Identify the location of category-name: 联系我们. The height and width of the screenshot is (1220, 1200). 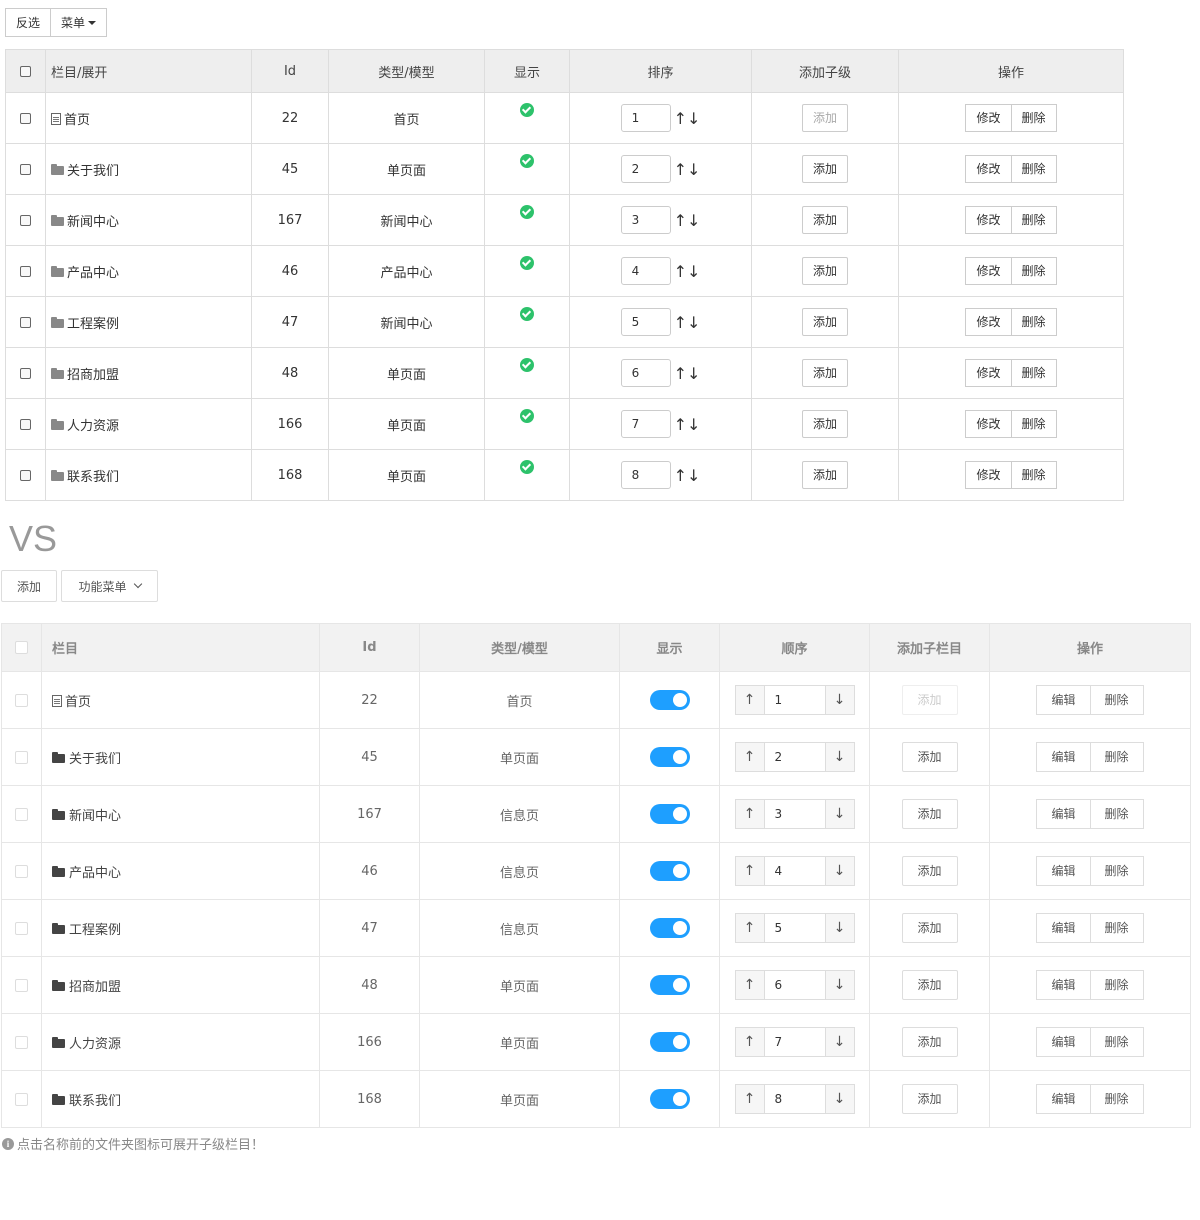
(95, 1101).